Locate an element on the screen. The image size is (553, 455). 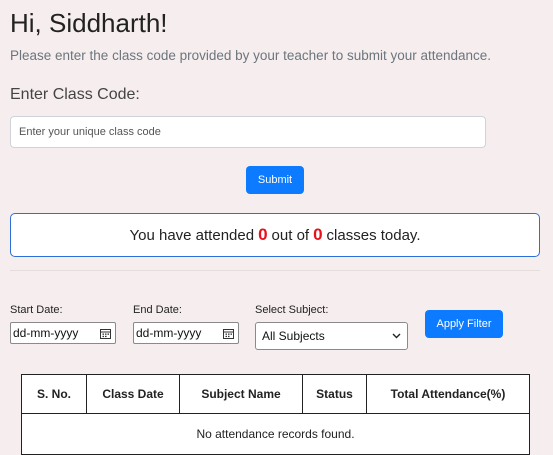
subject-selected-value: All Subjects is located at coordinates (293, 336).